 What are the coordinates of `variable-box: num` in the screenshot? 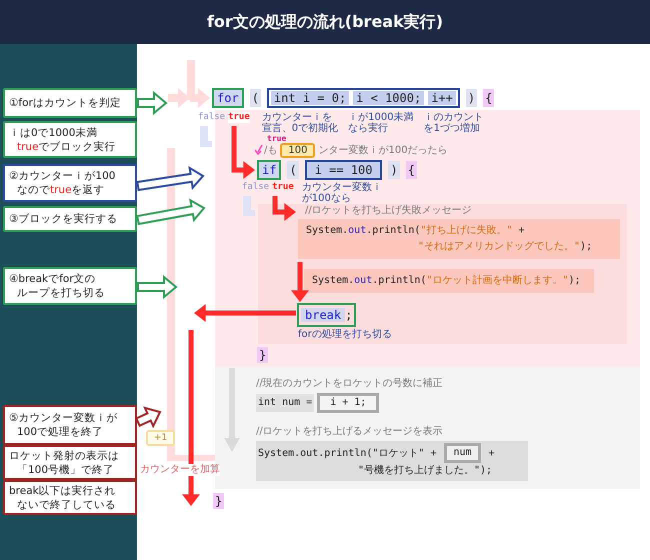 It's located at (462, 453).